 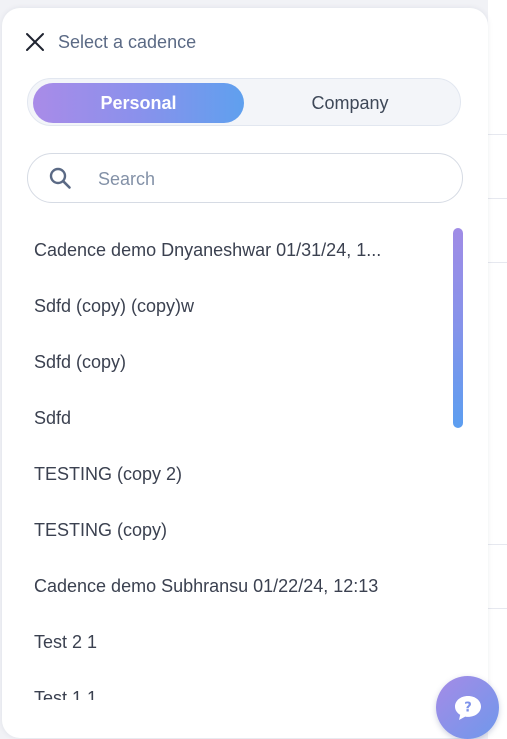 I want to click on list-item: TESTING (copy), so click(x=225, y=530).